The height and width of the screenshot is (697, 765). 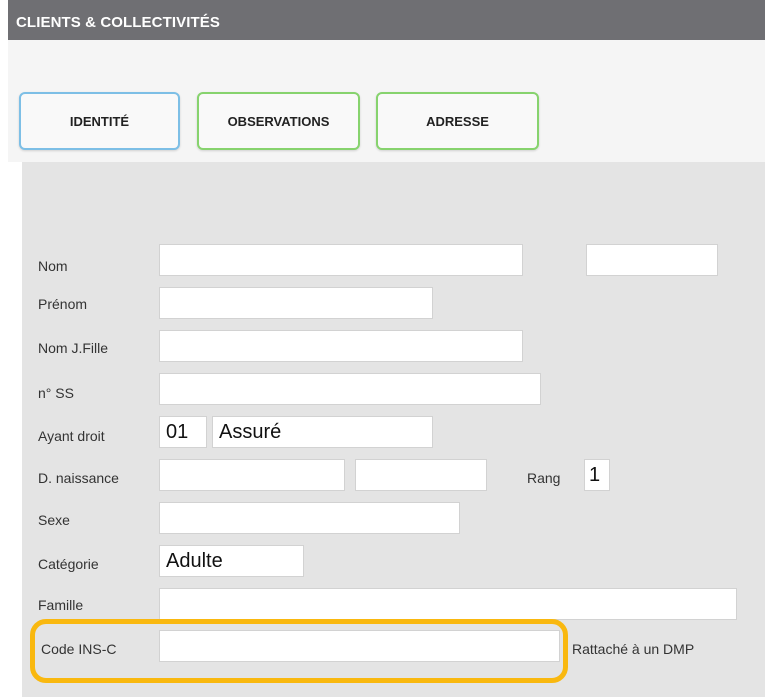 I want to click on nom-field, so click(x=341, y=260).